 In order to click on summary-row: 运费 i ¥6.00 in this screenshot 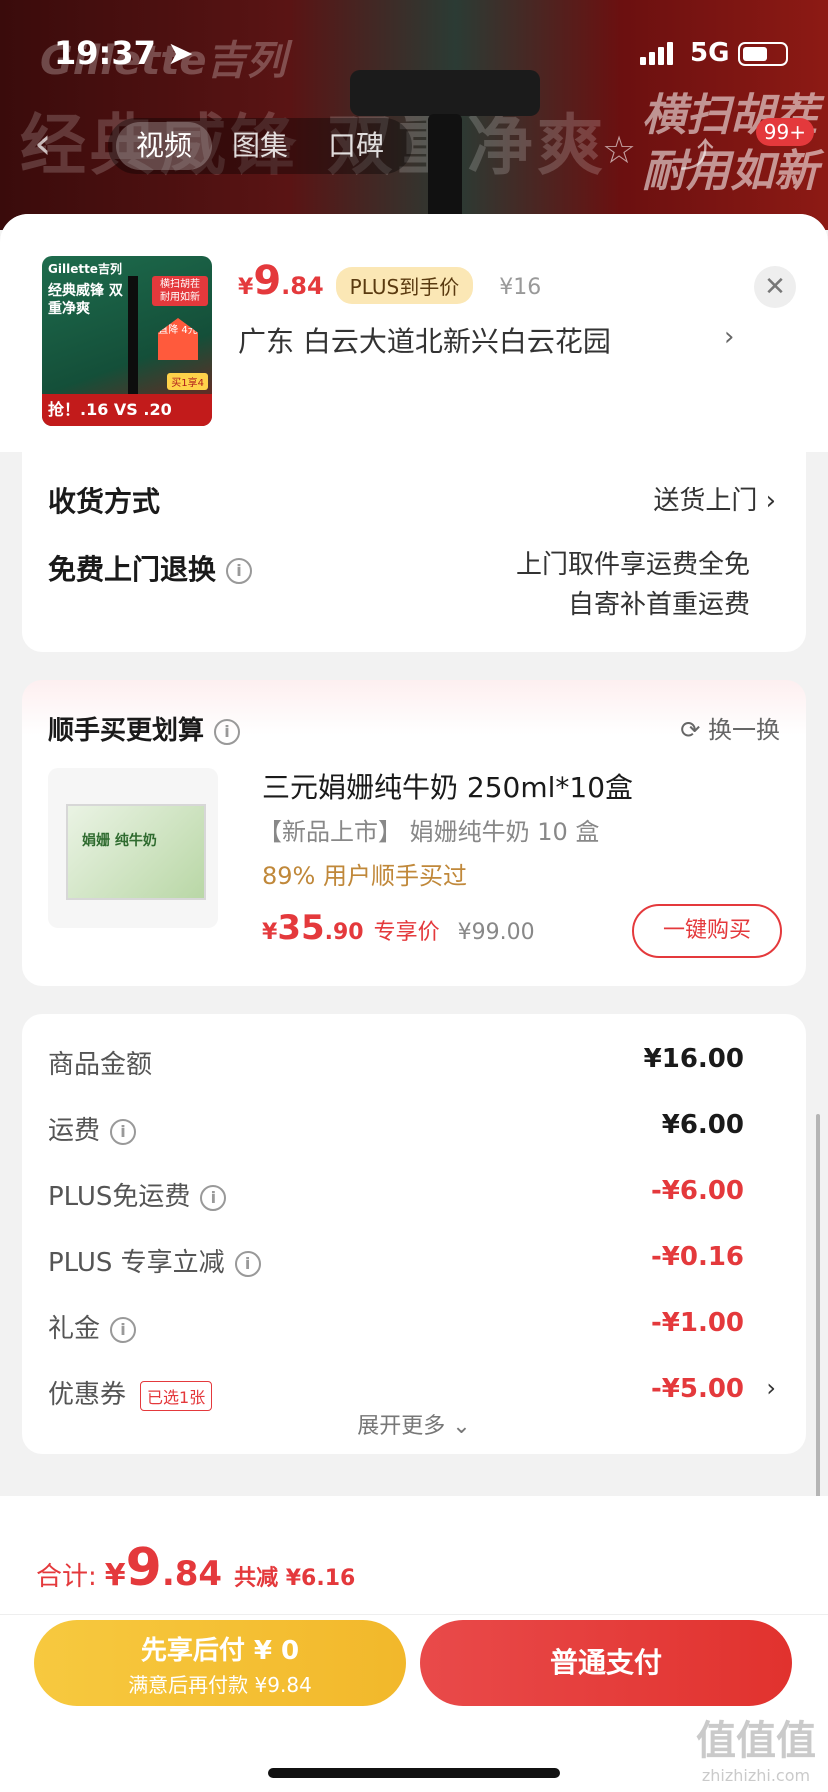, I will do `click(414, 1128)`.